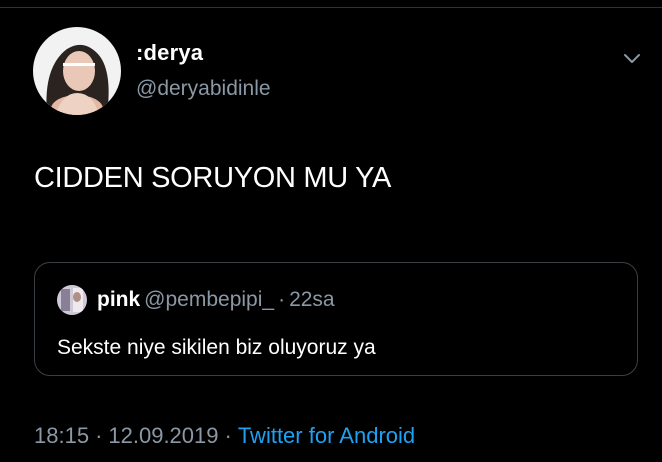 The height and width of the screenshot is (462, 662). I want to click on quoted-author-name: pink, so click(119, 299).